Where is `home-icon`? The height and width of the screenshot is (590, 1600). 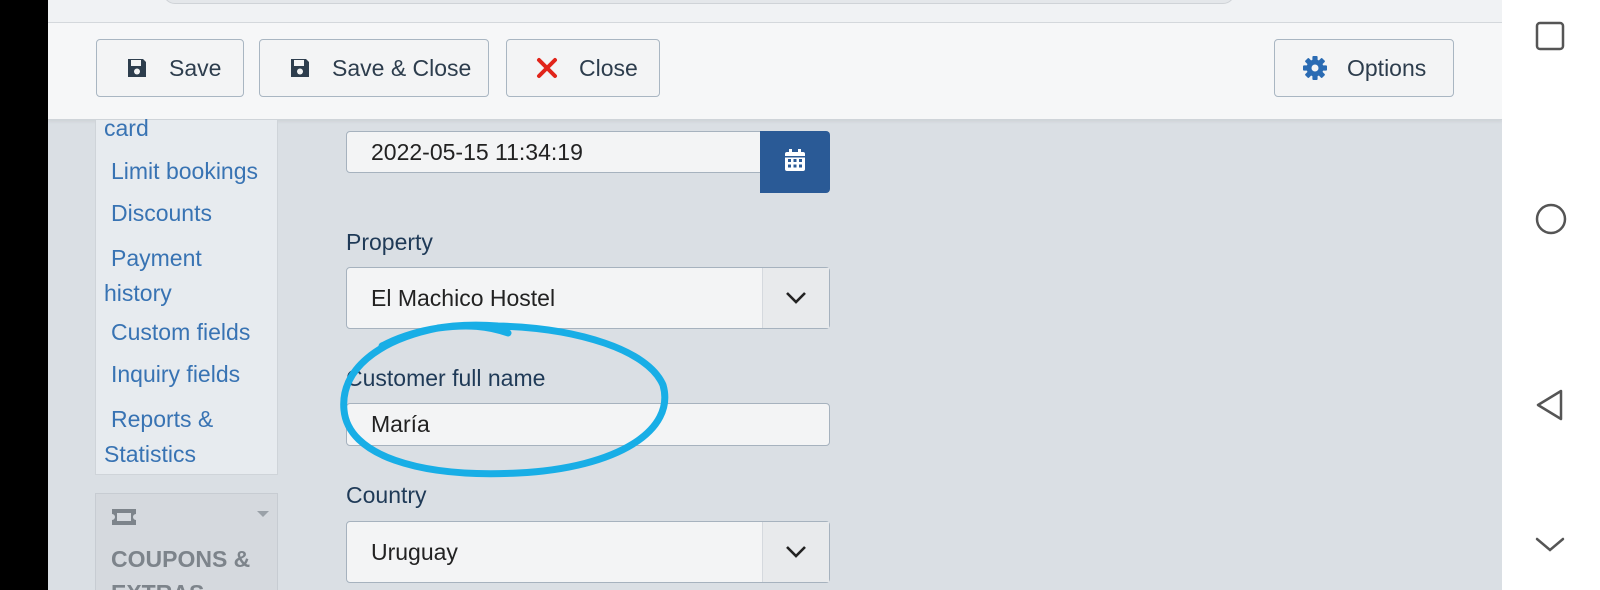
home-icon is located at coordinates (1551, 221).